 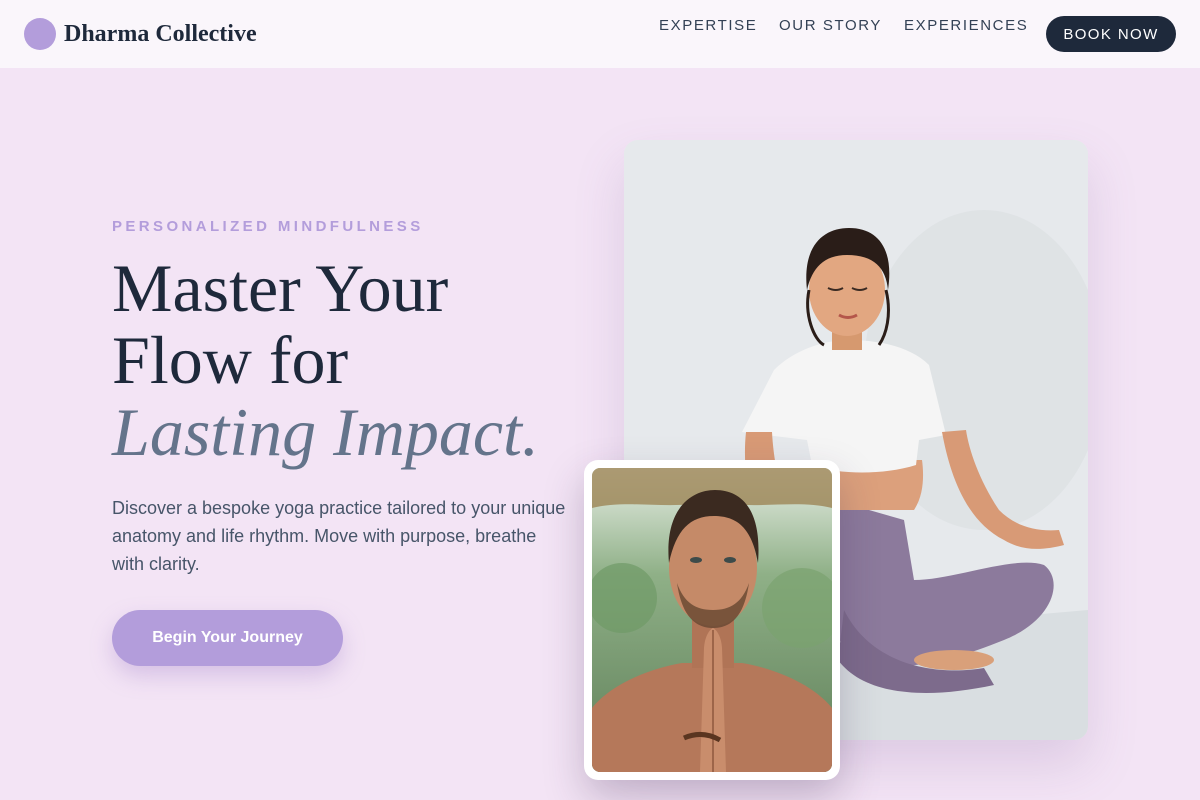 What do you see at coordinates (160, 33) in the screenshot?
I see `brand-name: Dharma Collective` at bounding box center [160, 33].